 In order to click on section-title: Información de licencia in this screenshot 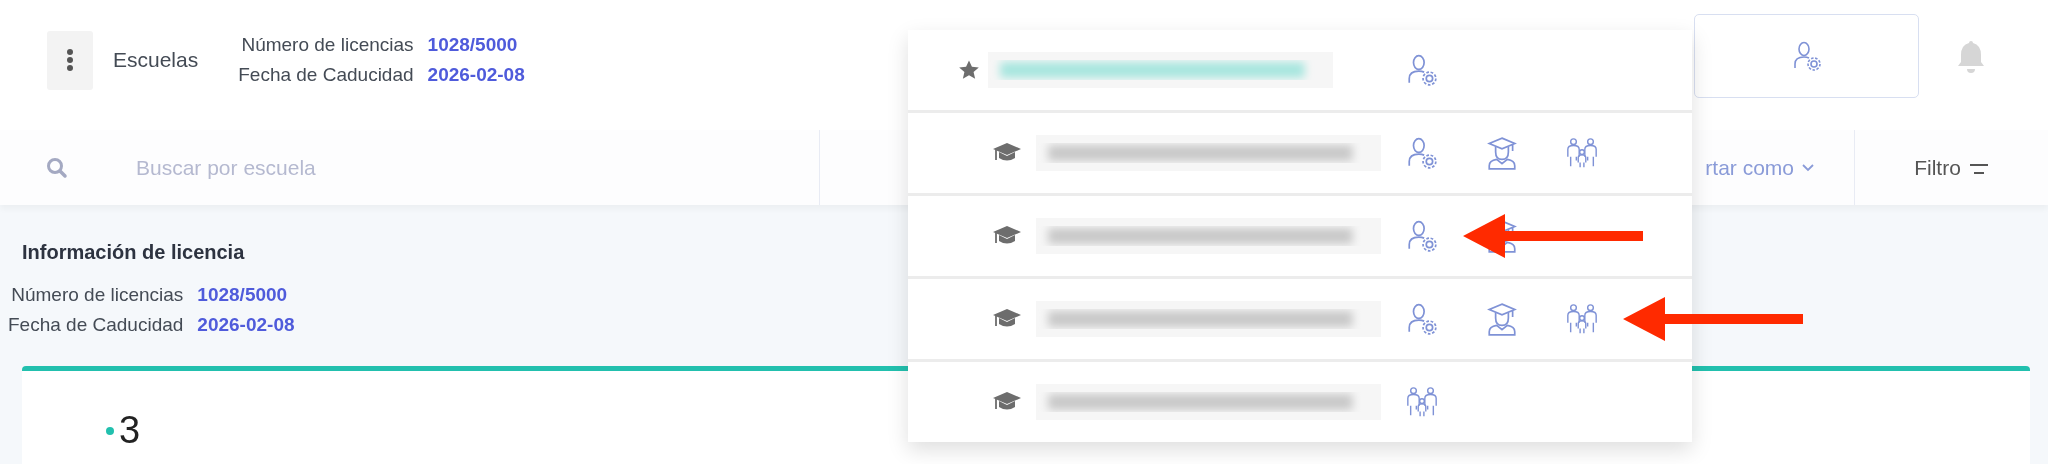, I will do `click(134, 252)`.